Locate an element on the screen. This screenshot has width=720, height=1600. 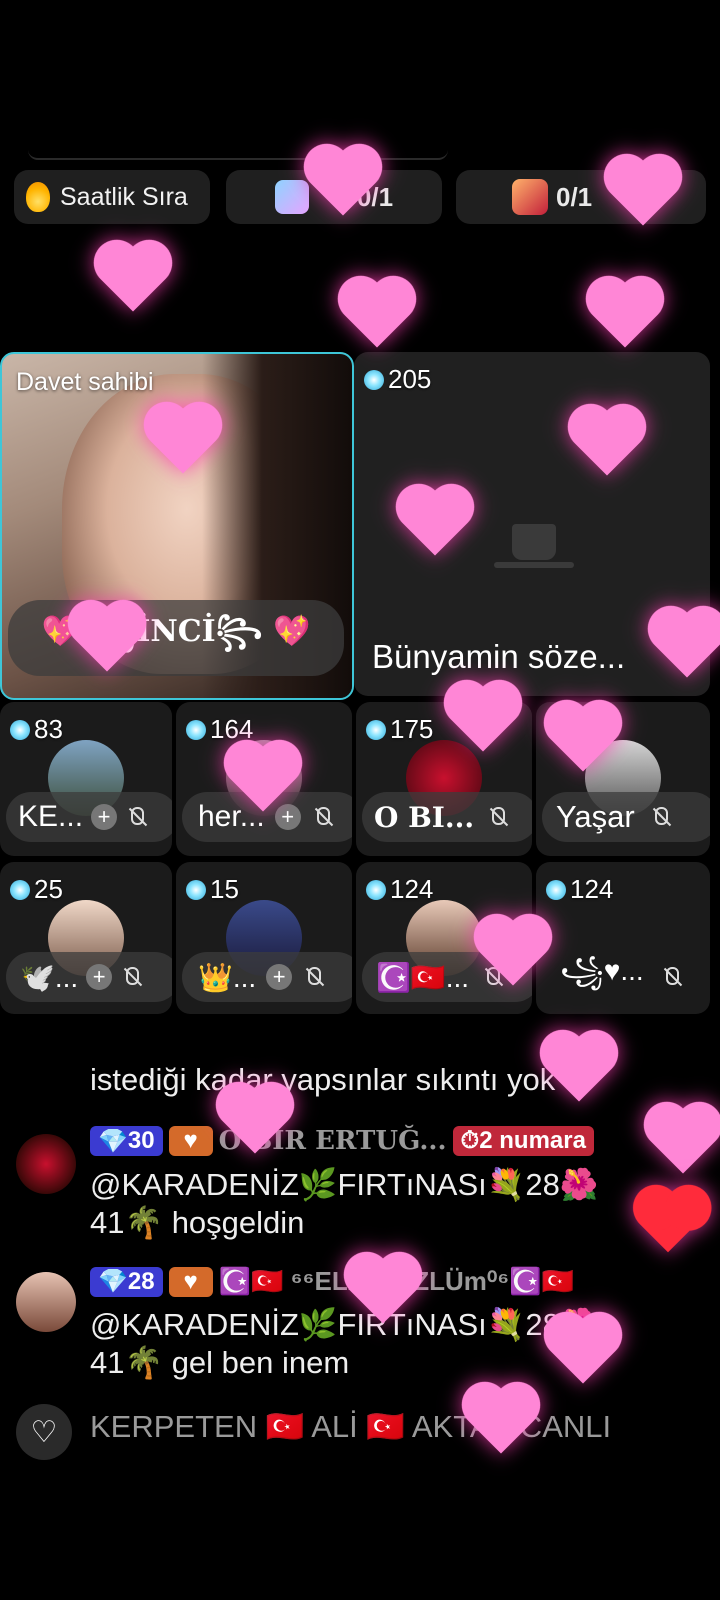
level-value: 28 is located at coordinates (141, 1281).